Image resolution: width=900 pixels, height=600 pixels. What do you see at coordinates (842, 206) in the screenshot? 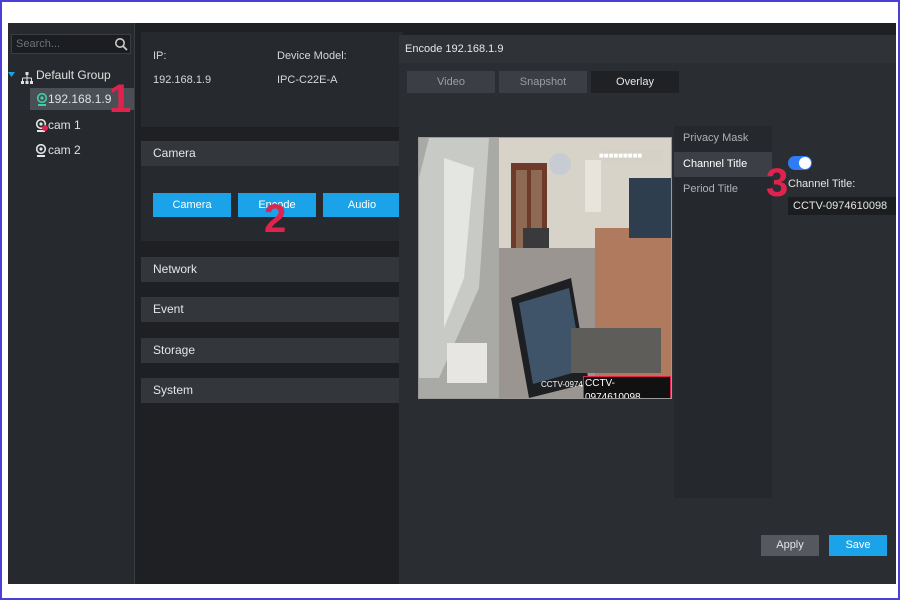
I see `channel-title-input: CCTV-0974610098` at bounding box center [842, 206].